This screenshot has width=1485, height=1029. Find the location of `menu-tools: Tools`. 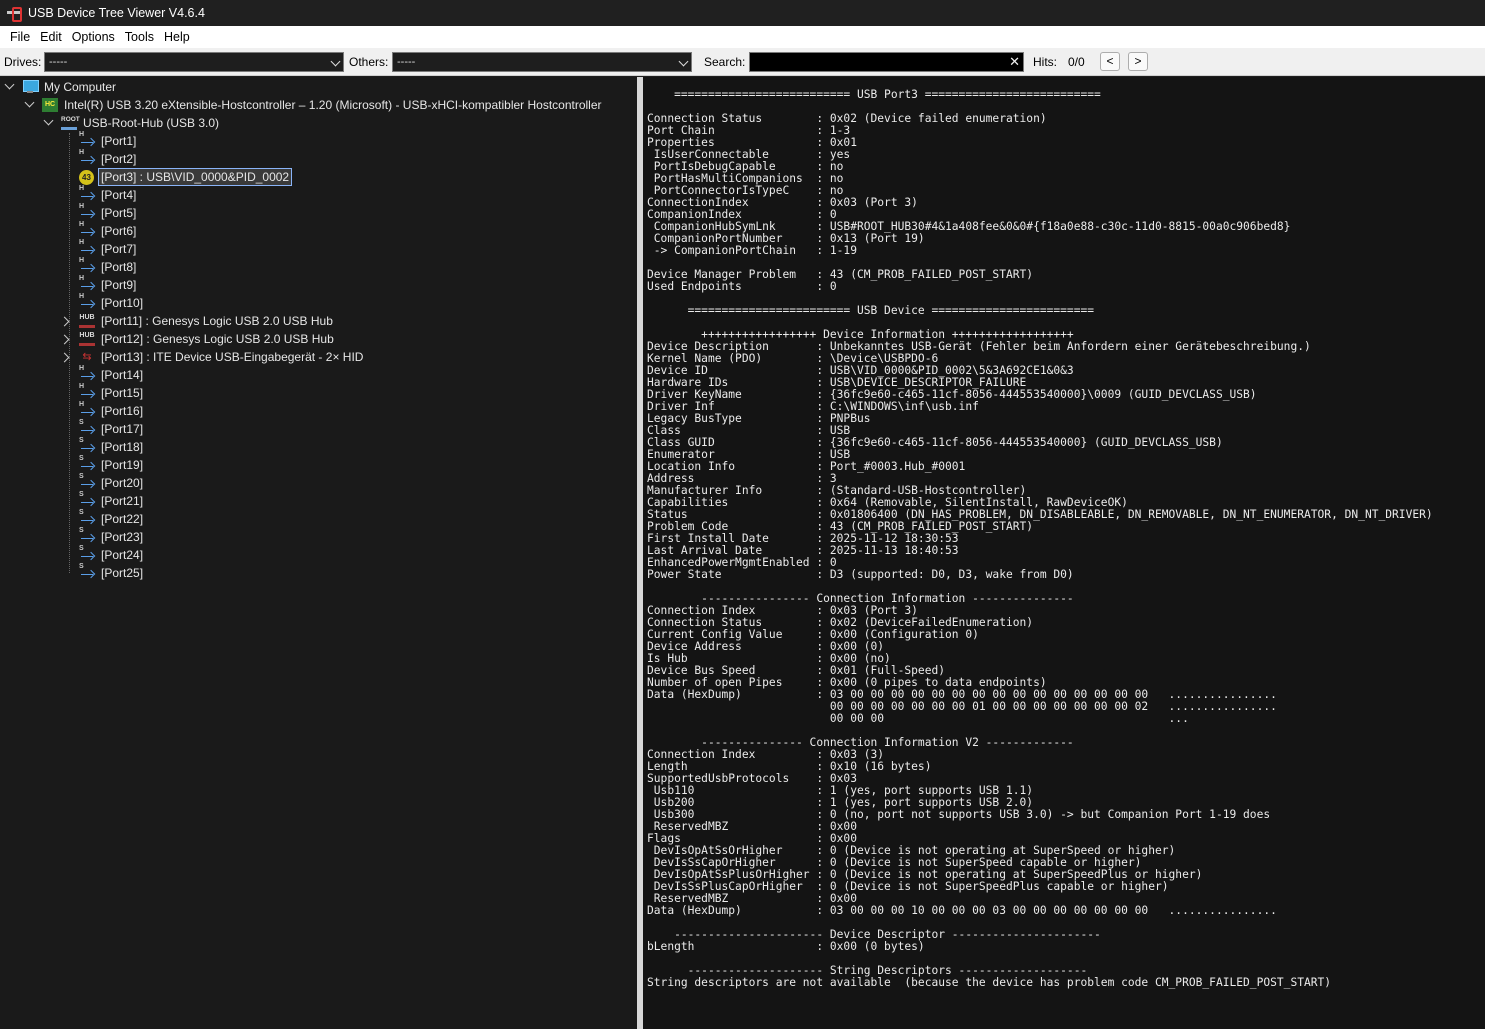

menu-tools: Tools is located at coordinates (139, 37).